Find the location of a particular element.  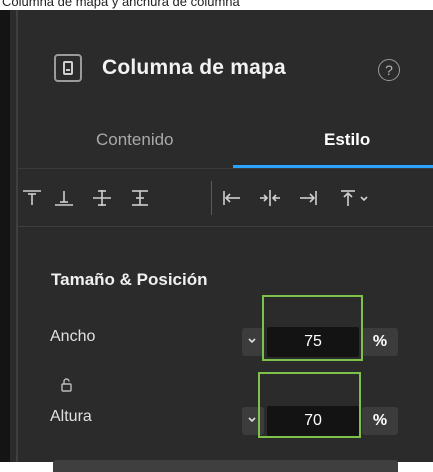

toolbar-separator is located at coordinates (211, 198).